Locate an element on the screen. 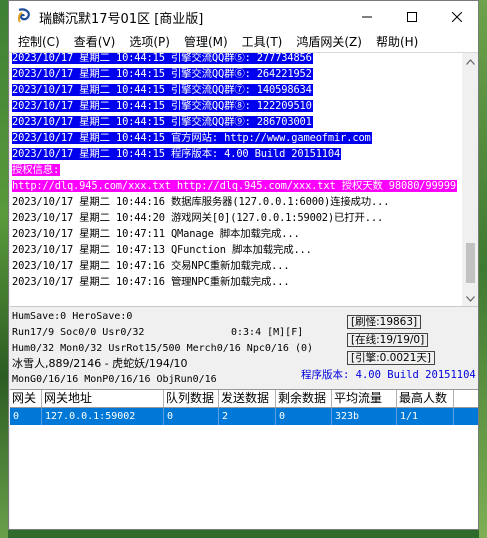  chevron-down-icon is located at coordinates (470, 298).